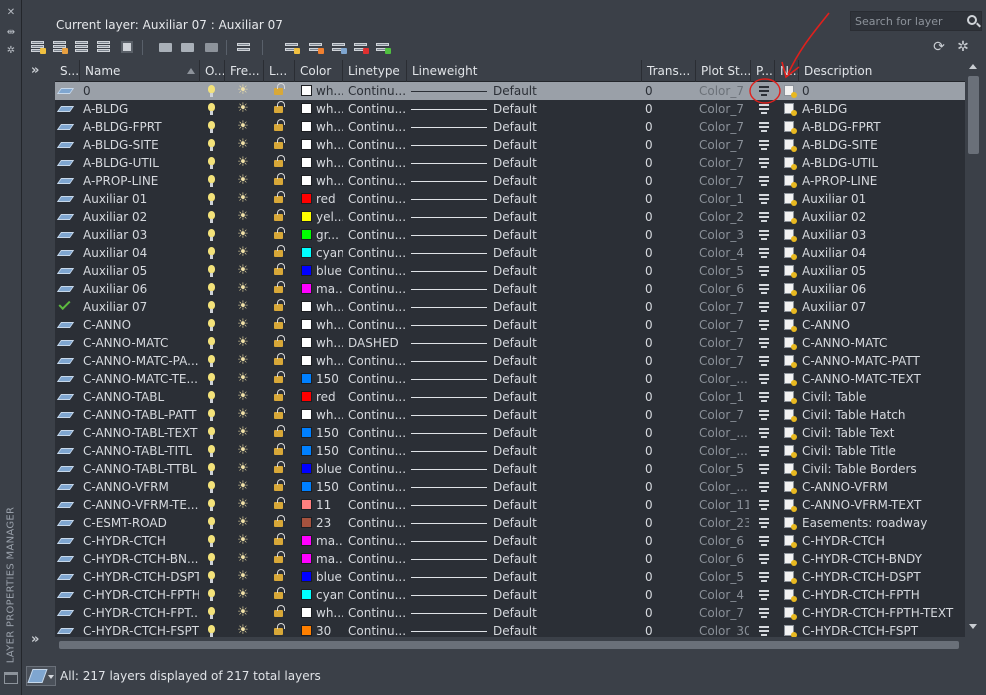 This screenshot has width=986, height=695. Describe the element at coordinates (141, 163) in the screenshot. I see `layer-name: A-BLDG-UTIL` at that location.